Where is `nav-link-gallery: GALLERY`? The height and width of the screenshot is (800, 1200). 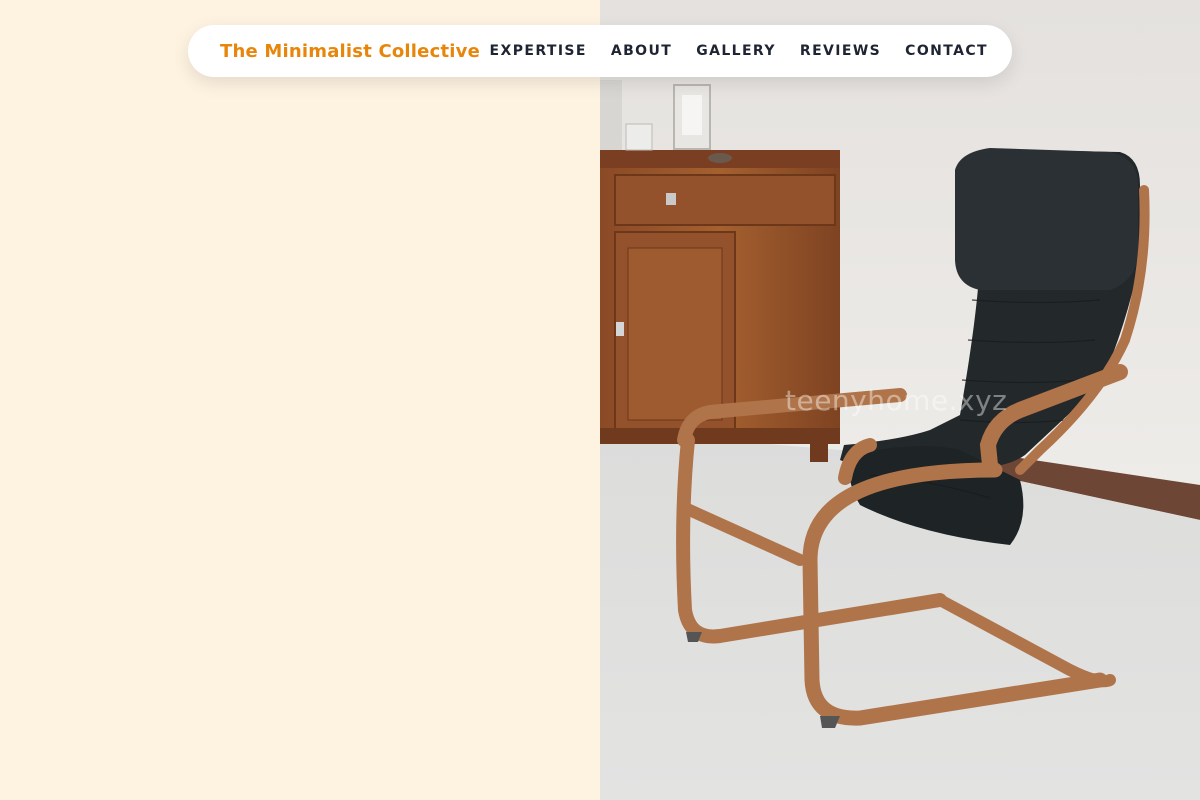 nav-link-gallery: GALLERY is located at coordinates (736, 51).